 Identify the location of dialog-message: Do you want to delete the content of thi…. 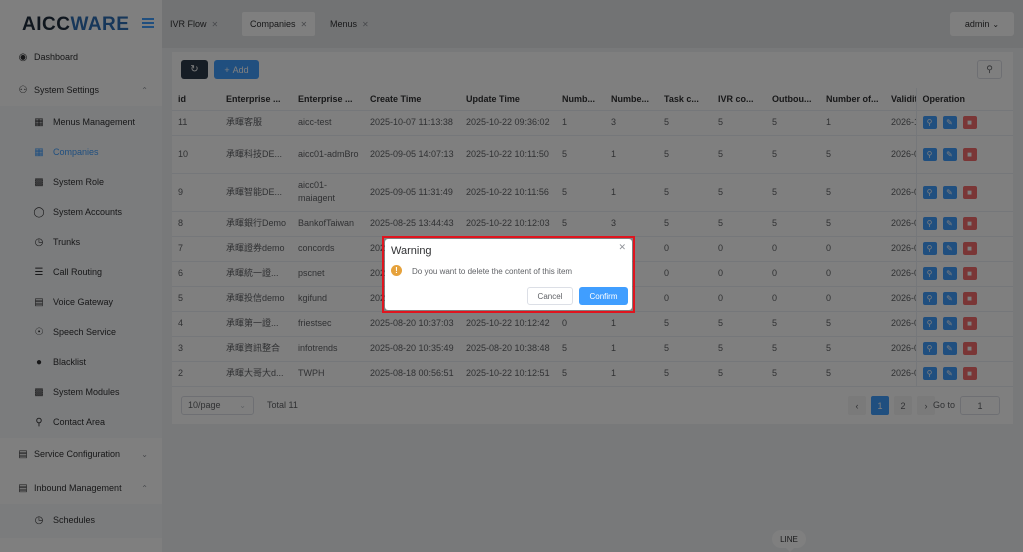
(492, 271).